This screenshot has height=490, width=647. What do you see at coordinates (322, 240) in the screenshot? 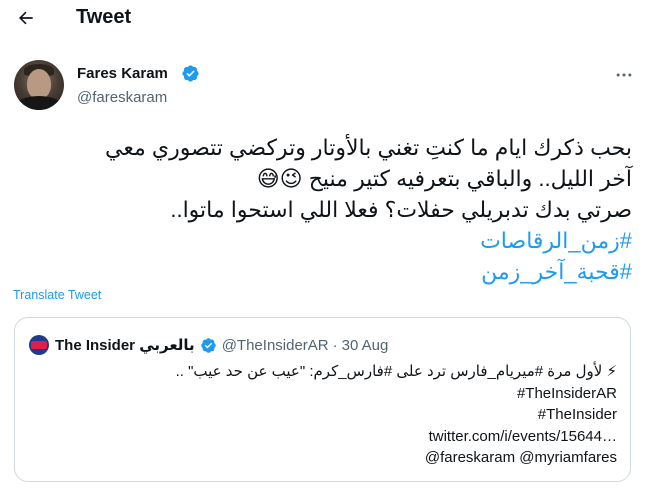
I see `hashtag-link: #زمن_الرقاصات` at bounding box center [322, 240].